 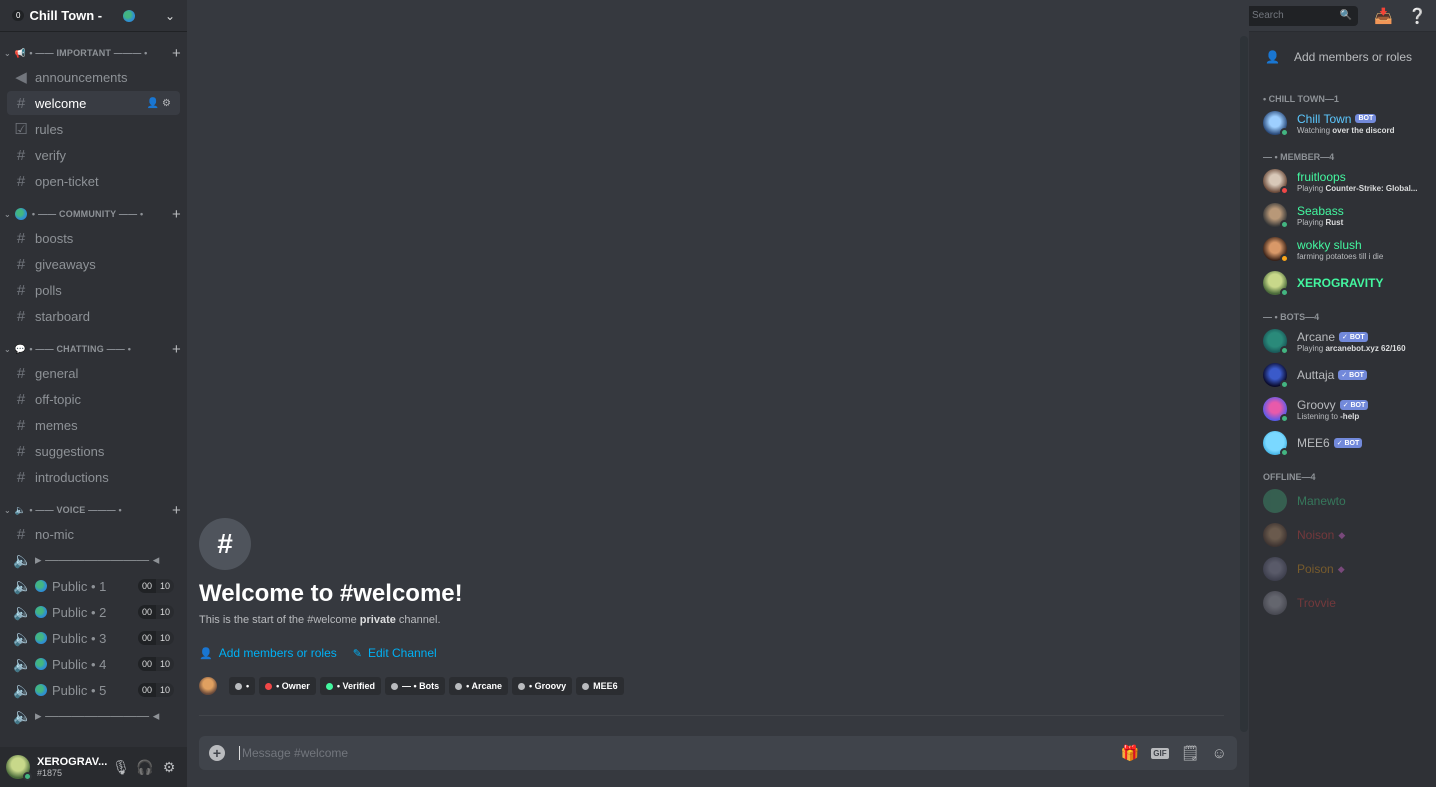 What do you see at coordinates (268, 653) in the screenshot?
I see `add-members-link: 👤 Add members or roles` at bounding box center [268, 653].